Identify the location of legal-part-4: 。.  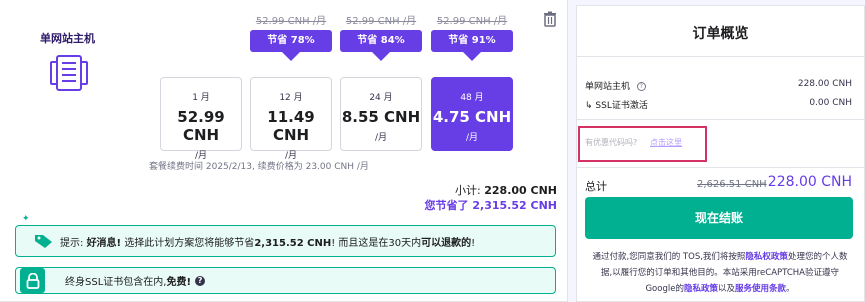
(790, 289).